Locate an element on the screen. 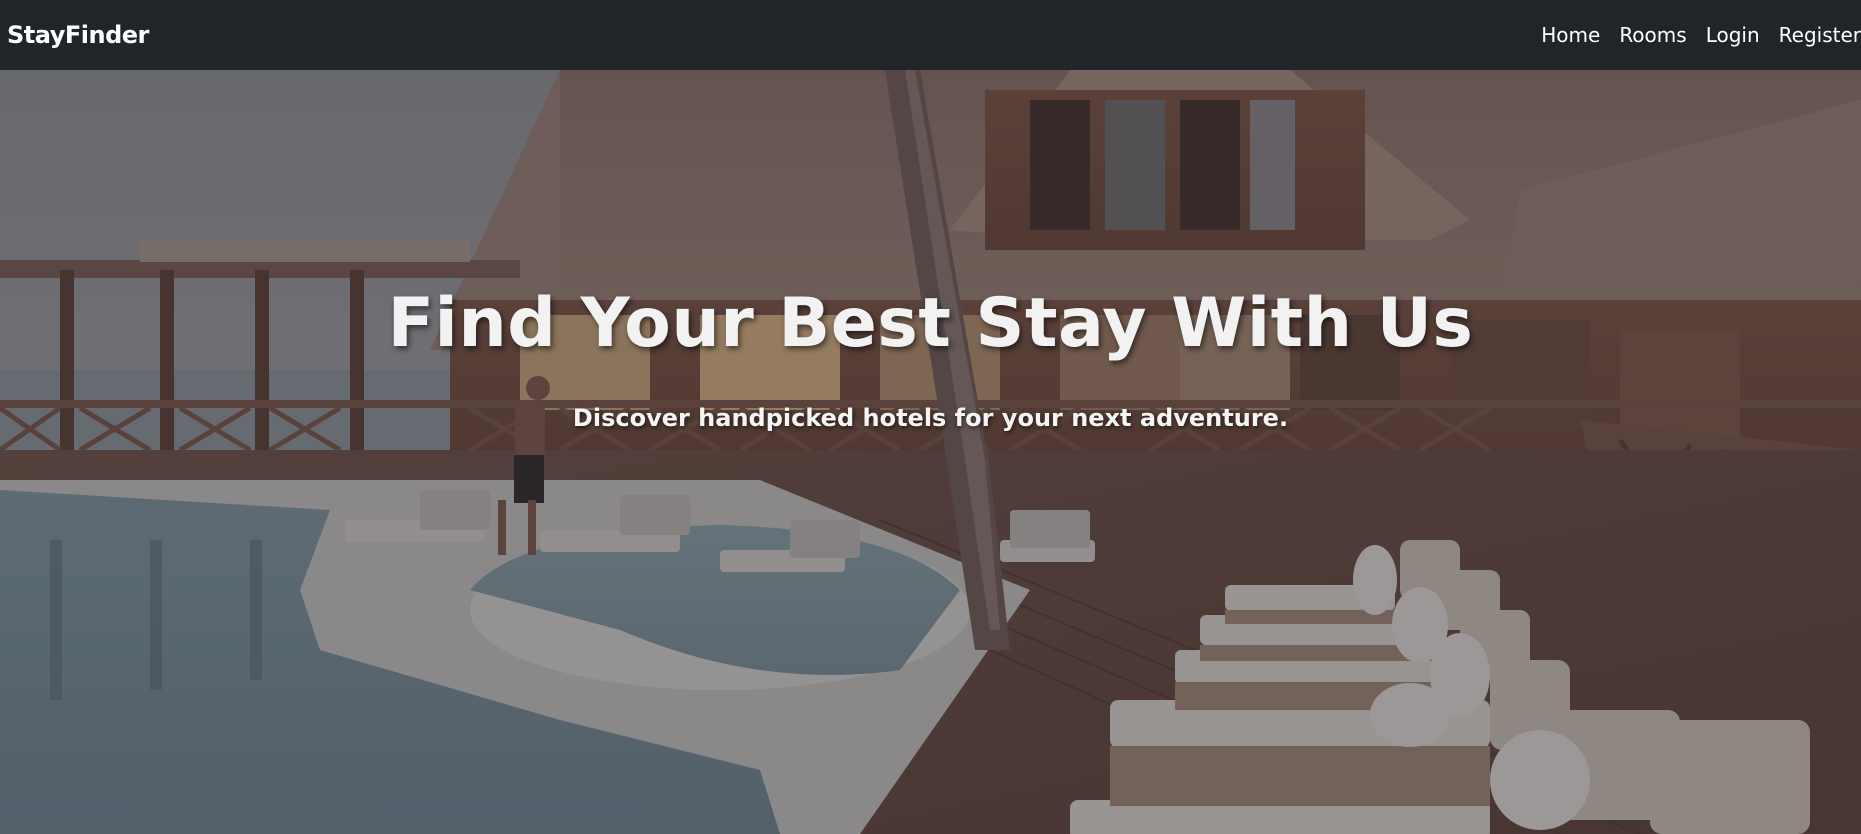 This screenshot has width=1861, height=834. nav-link-register: Register is located at coordinates (1820, 35).